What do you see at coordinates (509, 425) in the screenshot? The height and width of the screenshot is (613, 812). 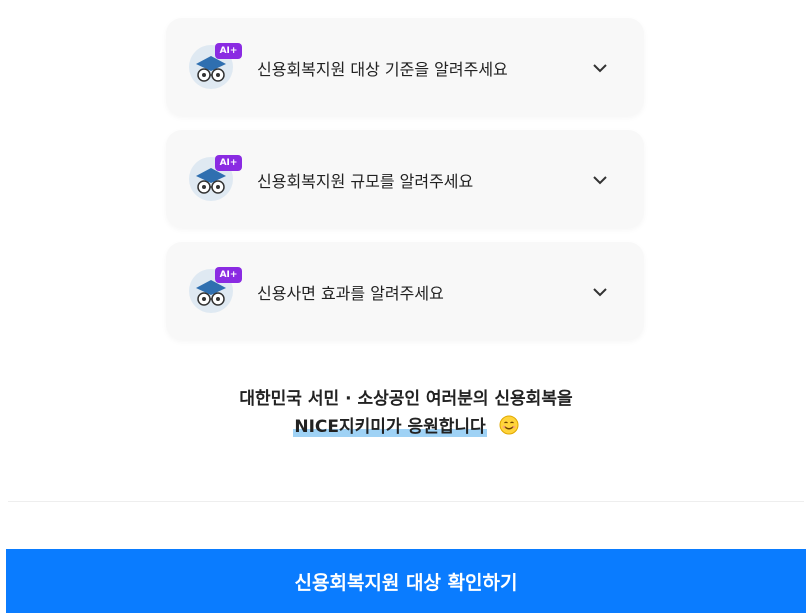 I see `smile-emoji-icon` at bounding box center [509, 425].